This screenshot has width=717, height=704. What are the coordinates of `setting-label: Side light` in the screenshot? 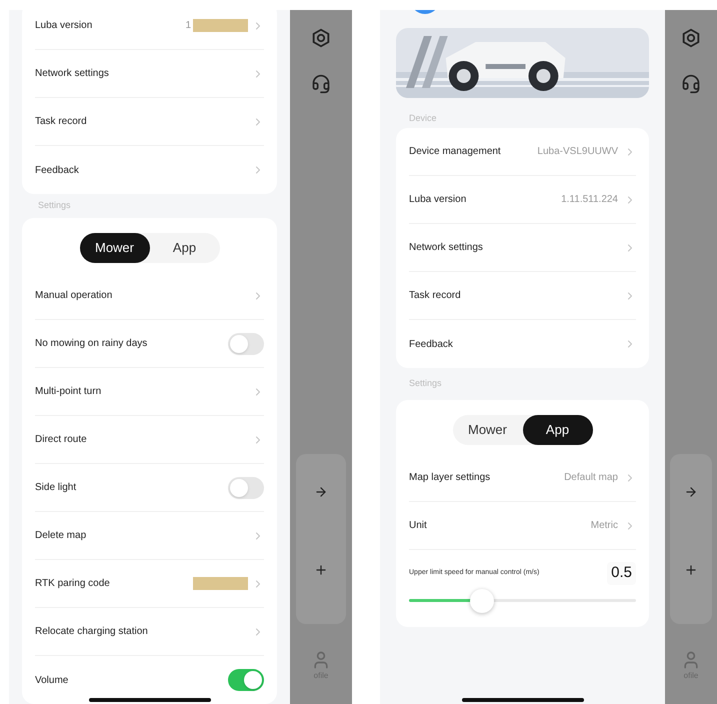 It's located at (56, 488).